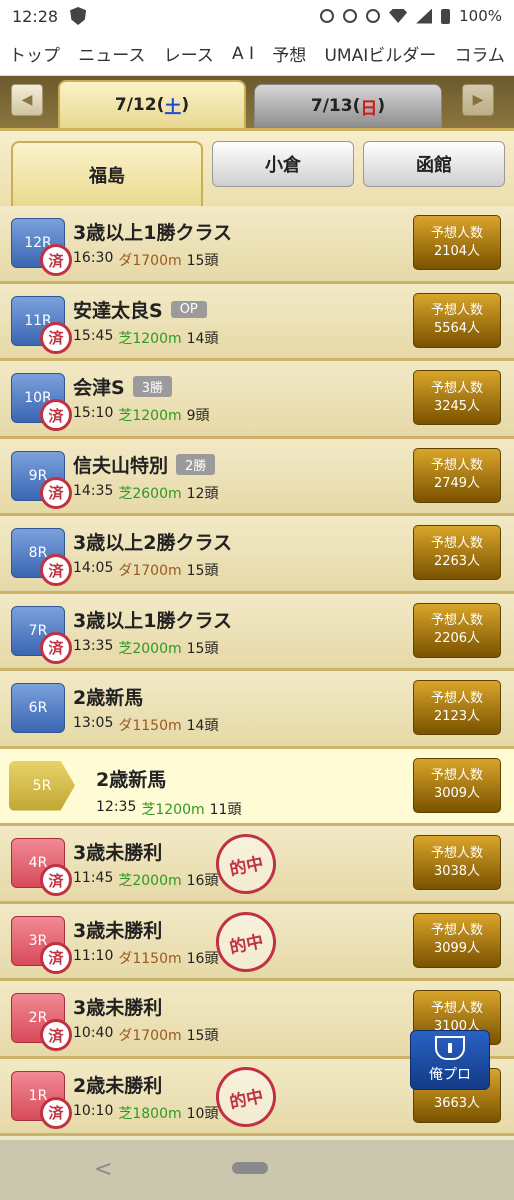 This screenshot has width=514, height=1200. Describe the element at coordinates (93, 645) in the screenshot. I see `race-time: 13:35` at that location.